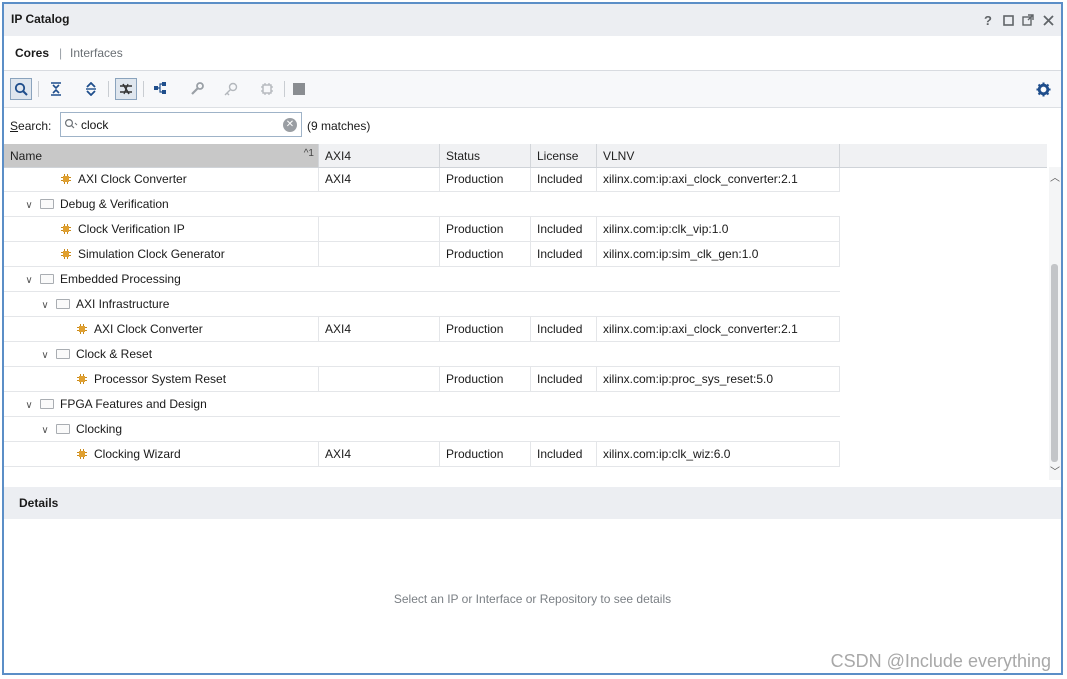 The height and width of the screenshot is (679, 1067). I want to click on column-header-vlnv: VLNV, so click(718, 155).